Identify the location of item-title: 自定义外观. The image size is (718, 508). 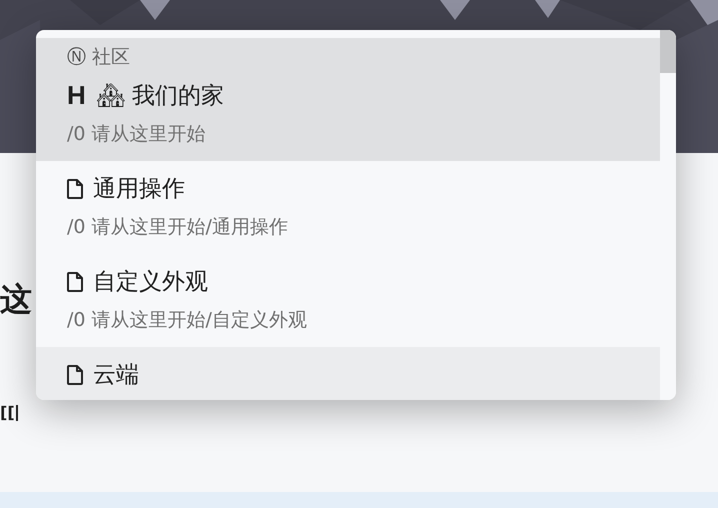
(150, 282).